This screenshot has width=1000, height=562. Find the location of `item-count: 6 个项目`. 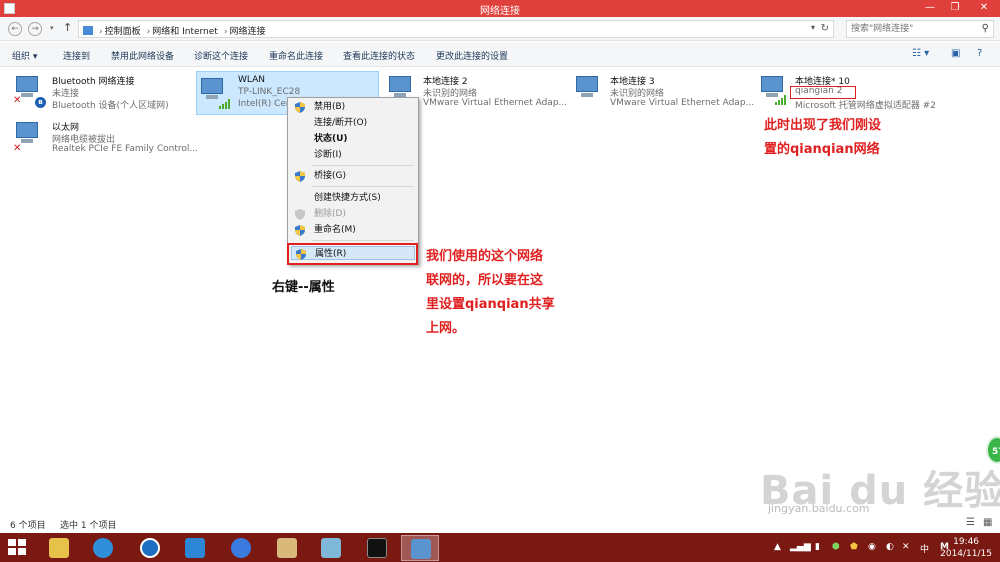

item-count: 6 个项目 is located at coordinates (28, 526).